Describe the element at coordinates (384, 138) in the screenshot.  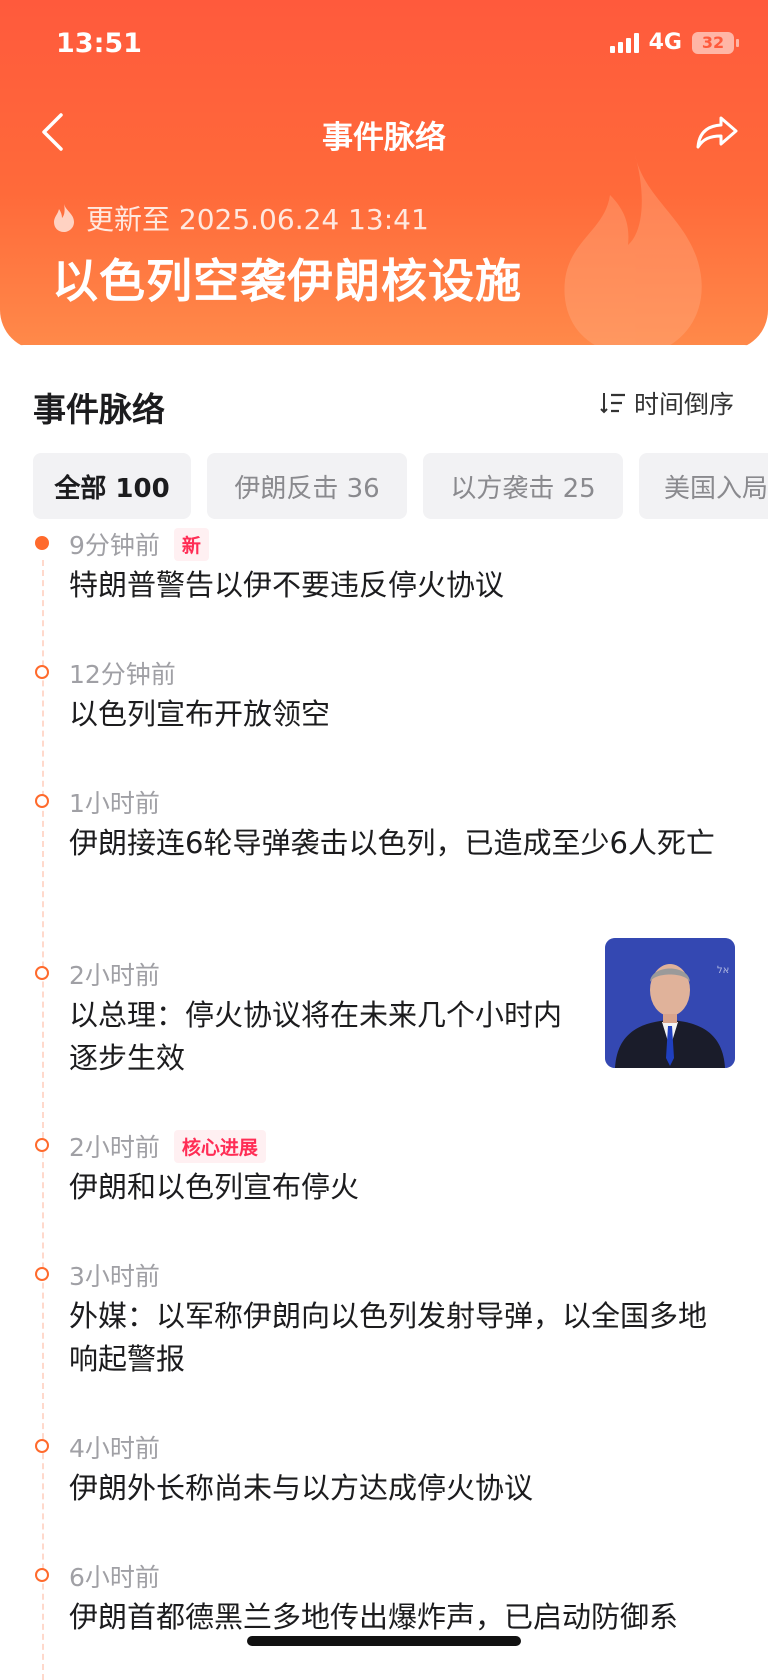
I see `nav-title: 事件脉络` at that location.